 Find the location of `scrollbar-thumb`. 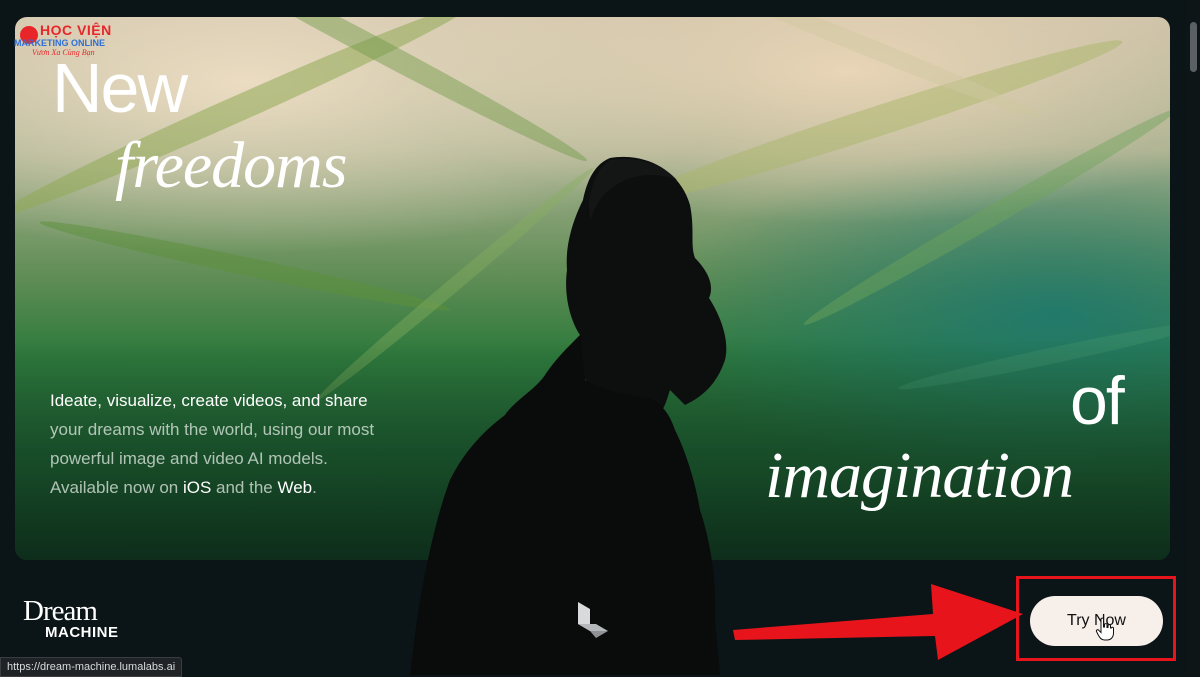

scrollbar-thumb is located at coordinates (1193, 47).